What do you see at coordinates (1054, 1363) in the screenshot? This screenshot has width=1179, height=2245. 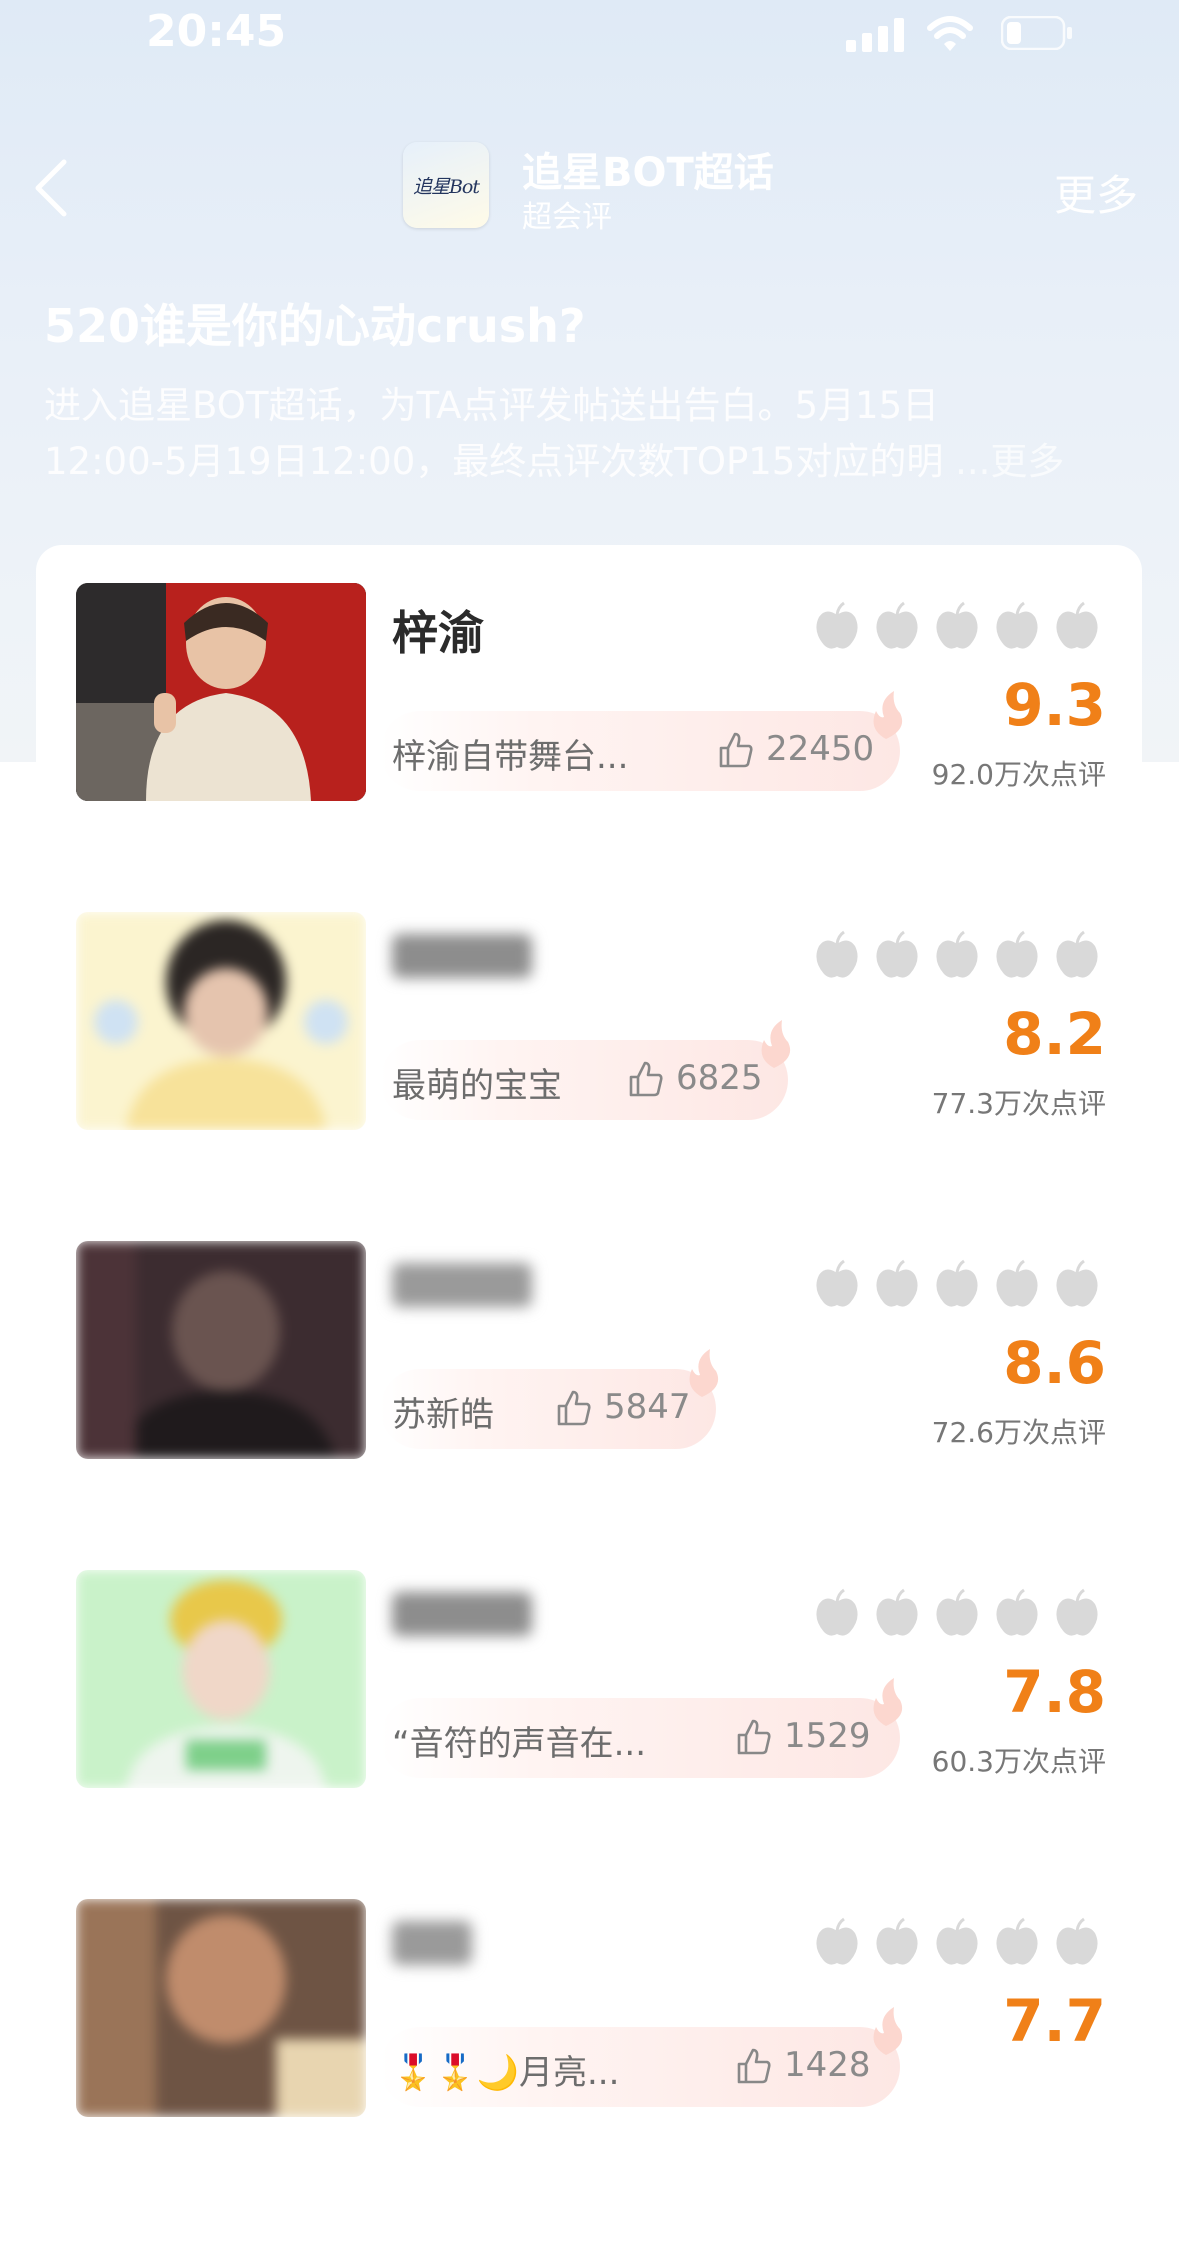 I see `rating-score: 8.6` at bounding box center [1054, 1363].